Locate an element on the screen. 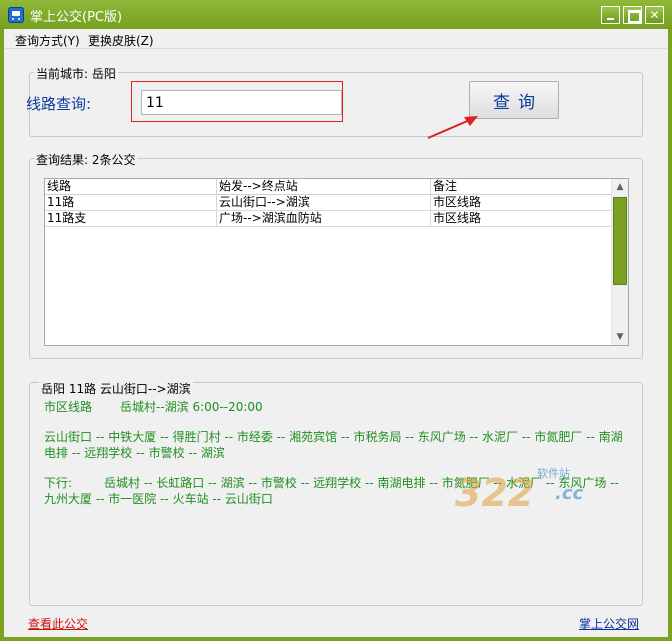 Image resolution: width=672 pixels, height=641 pixels. scroll-down-icon: ▼ is located at coordinates (620, 337).